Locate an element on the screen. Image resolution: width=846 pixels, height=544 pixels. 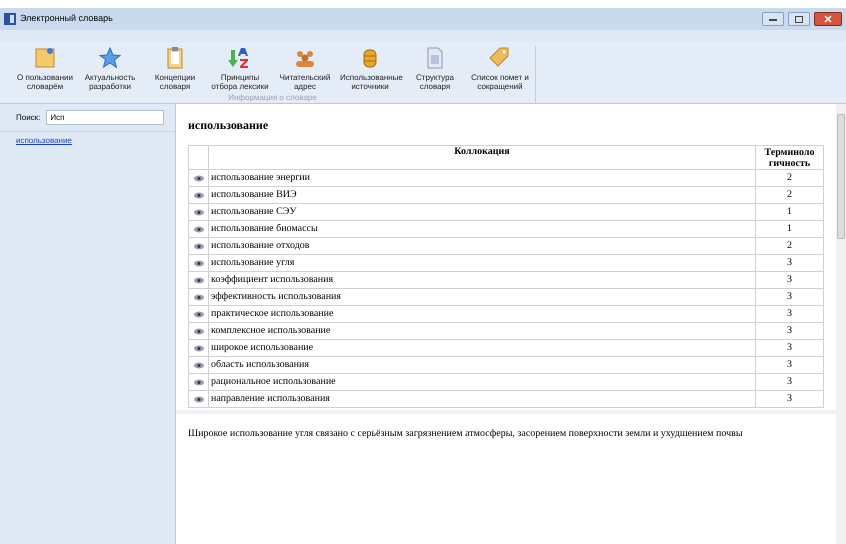
collocation-cell: использование ВИЭ is located at coordinates (482, 195).